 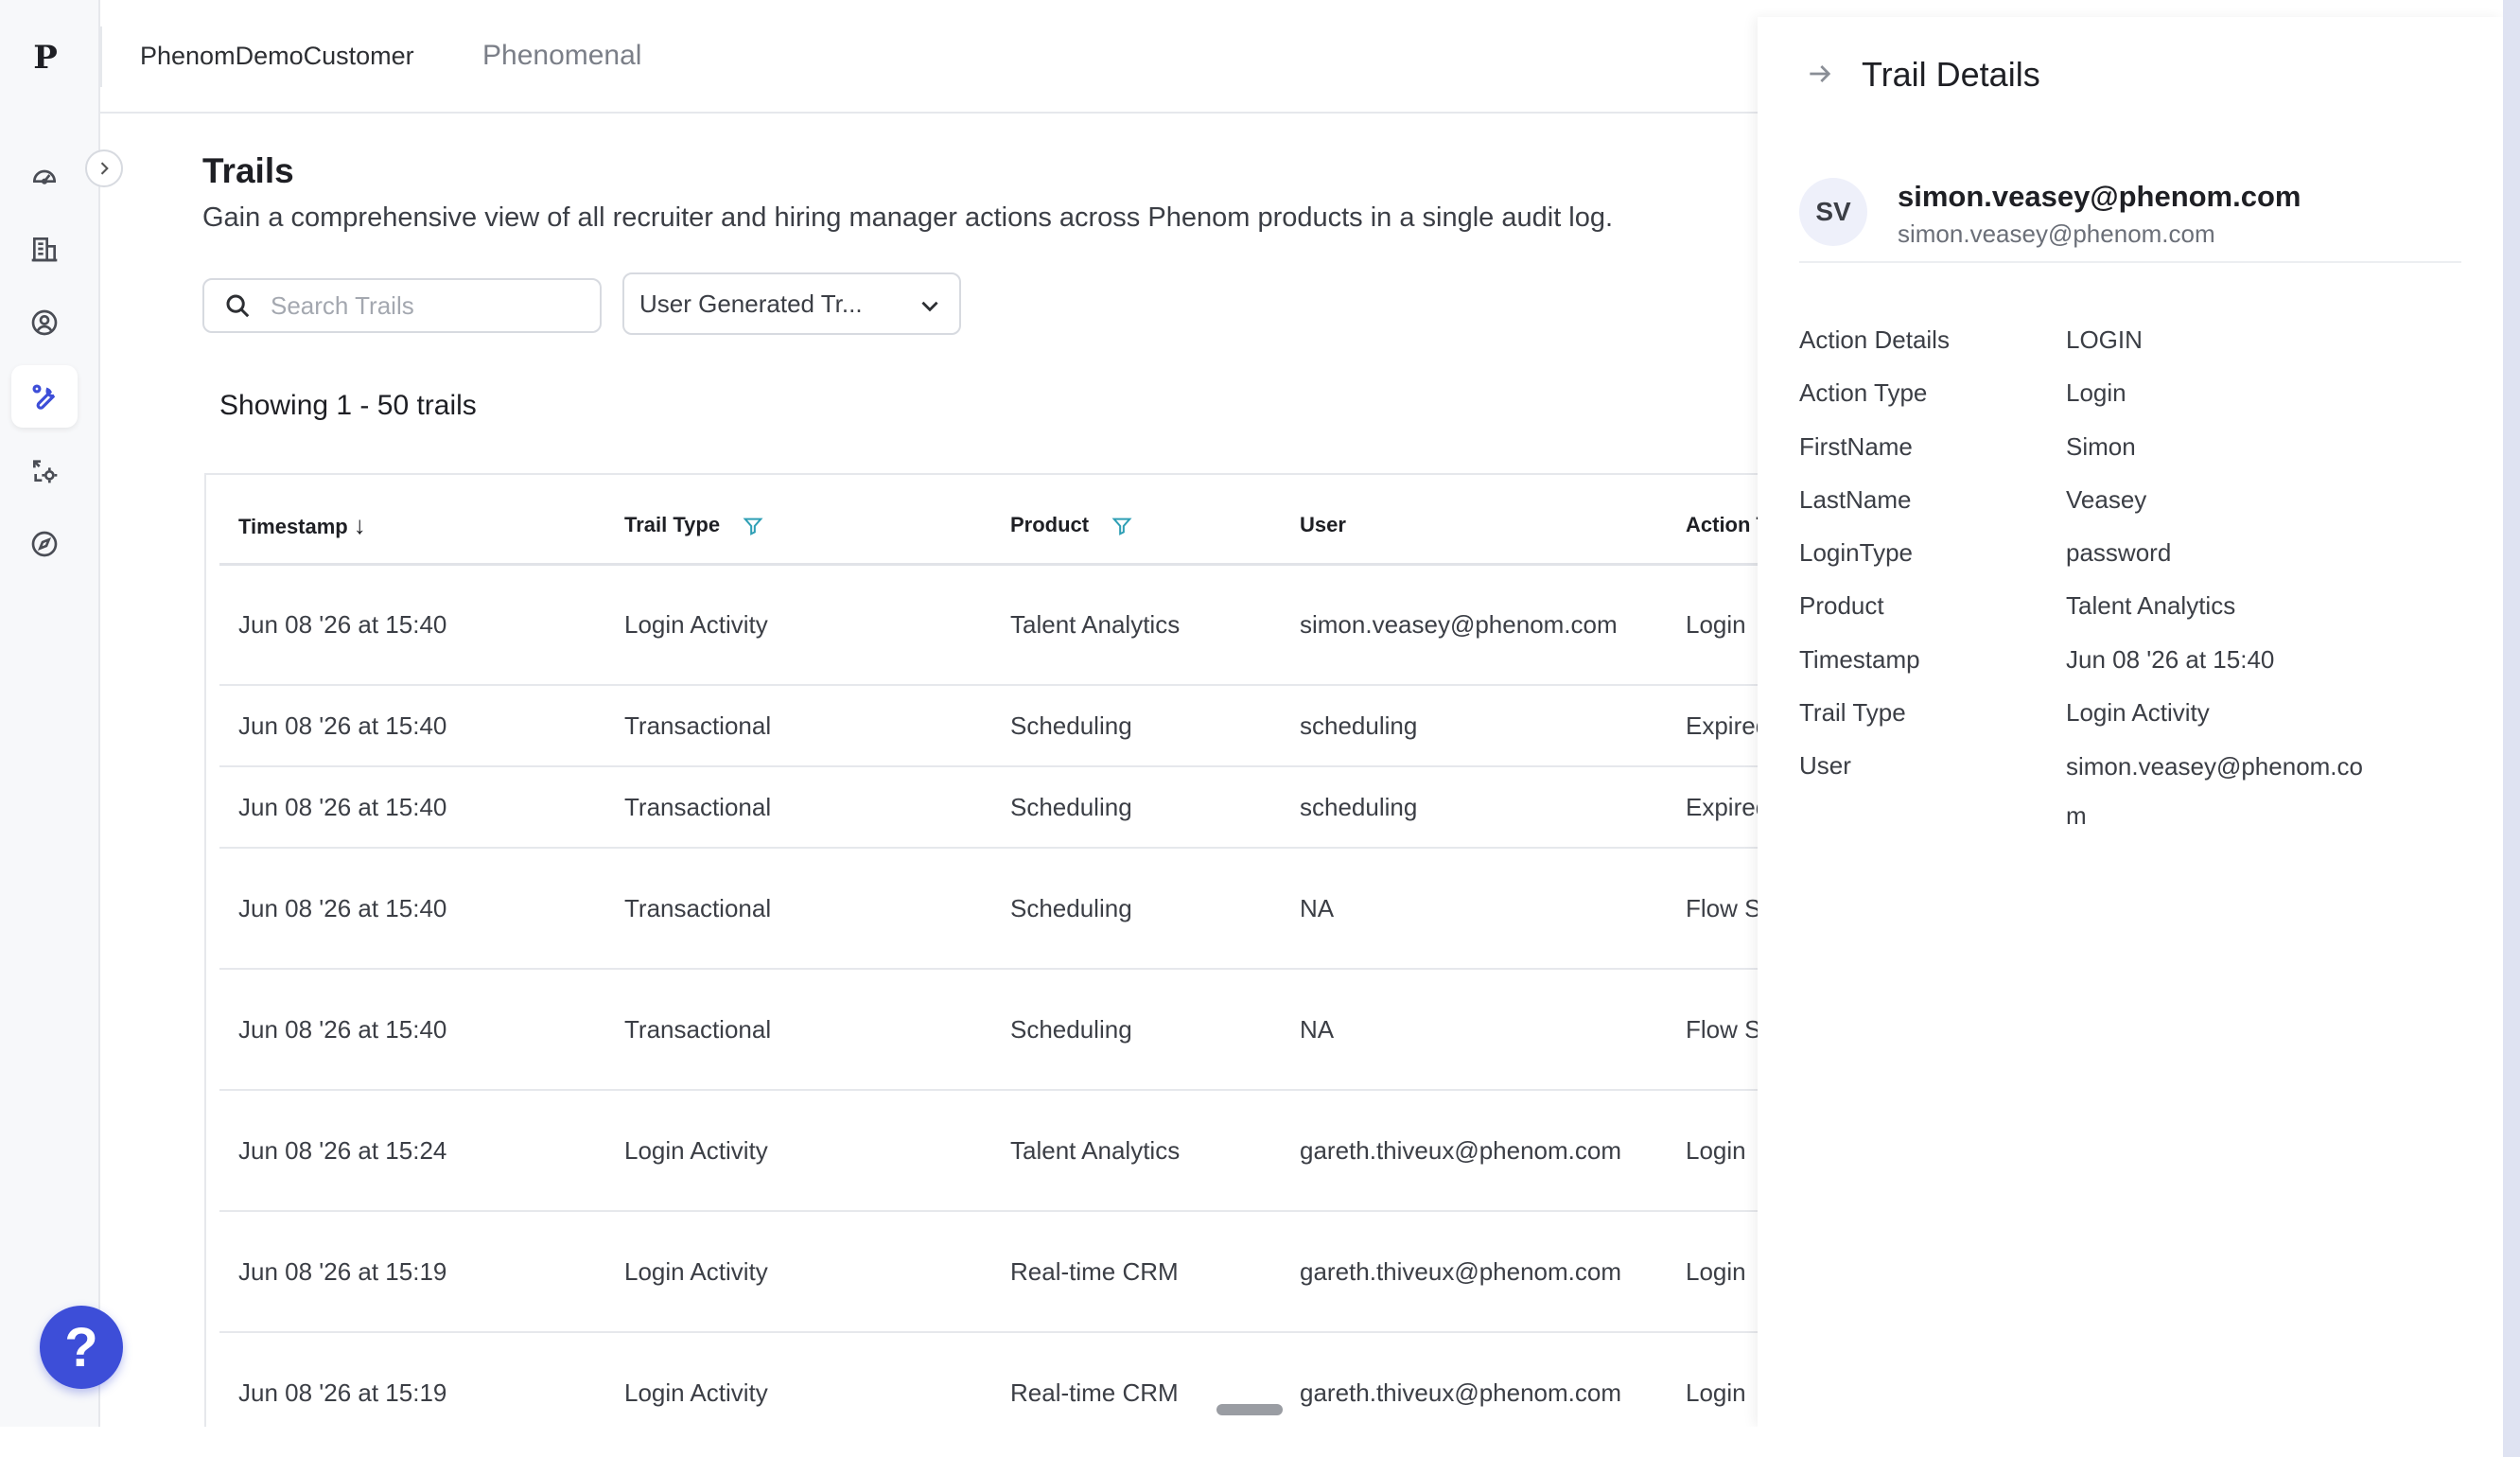 What do you see at coordinates (248, 170) in the screenshot?
I see `page-title: Trails` at bounding box center [248, 170].